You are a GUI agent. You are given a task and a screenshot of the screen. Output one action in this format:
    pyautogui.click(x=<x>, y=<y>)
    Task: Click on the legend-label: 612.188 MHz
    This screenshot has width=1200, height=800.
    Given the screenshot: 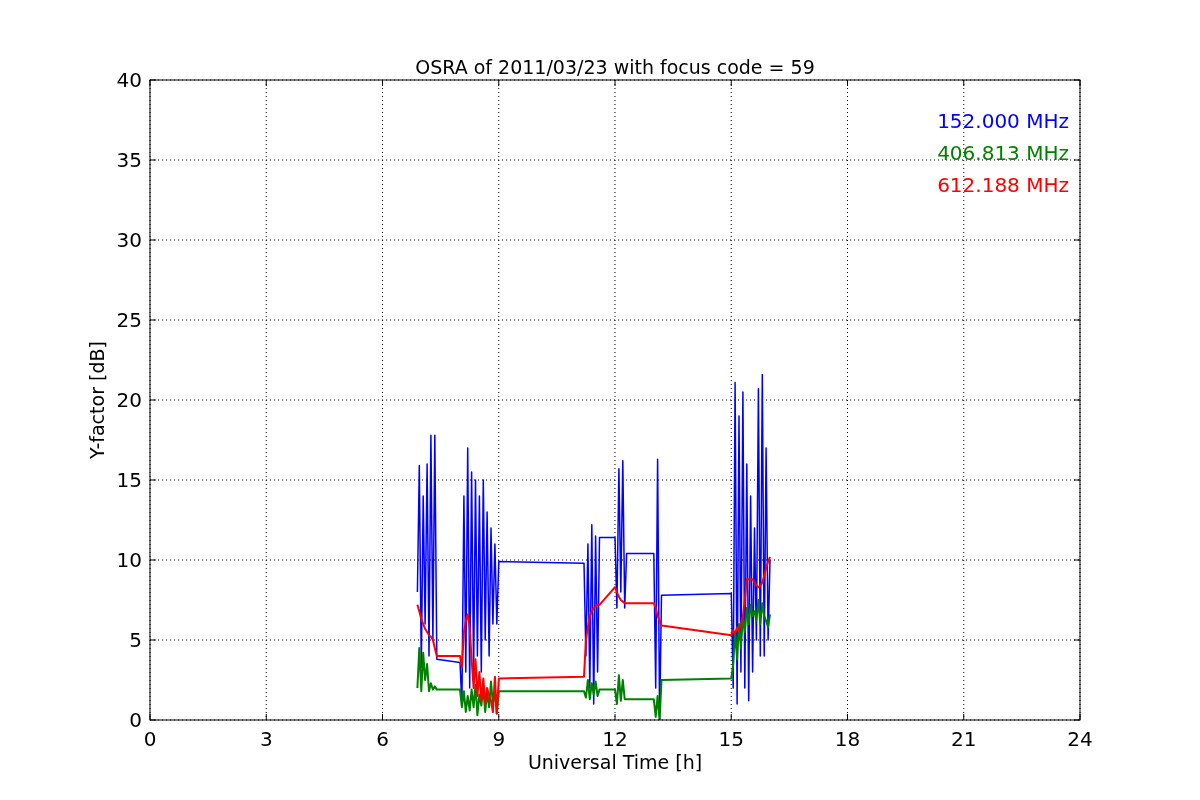 What is the action you would take?
    pyautogui.click(x=1003, y=185)
    